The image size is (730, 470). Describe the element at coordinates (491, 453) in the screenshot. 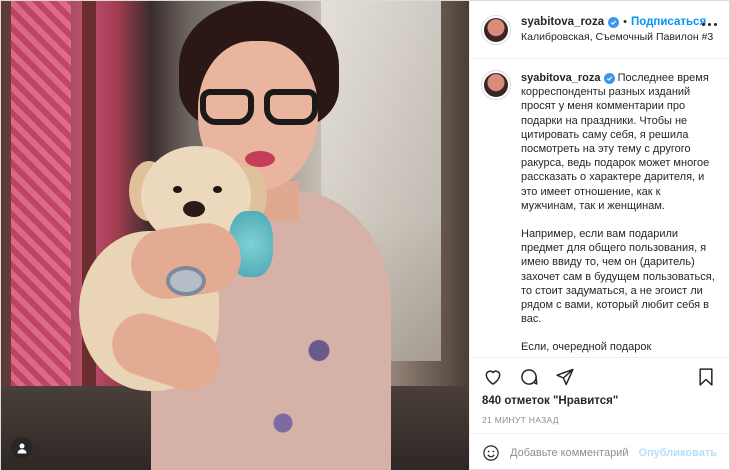

I see `emoji-icon` at that location.